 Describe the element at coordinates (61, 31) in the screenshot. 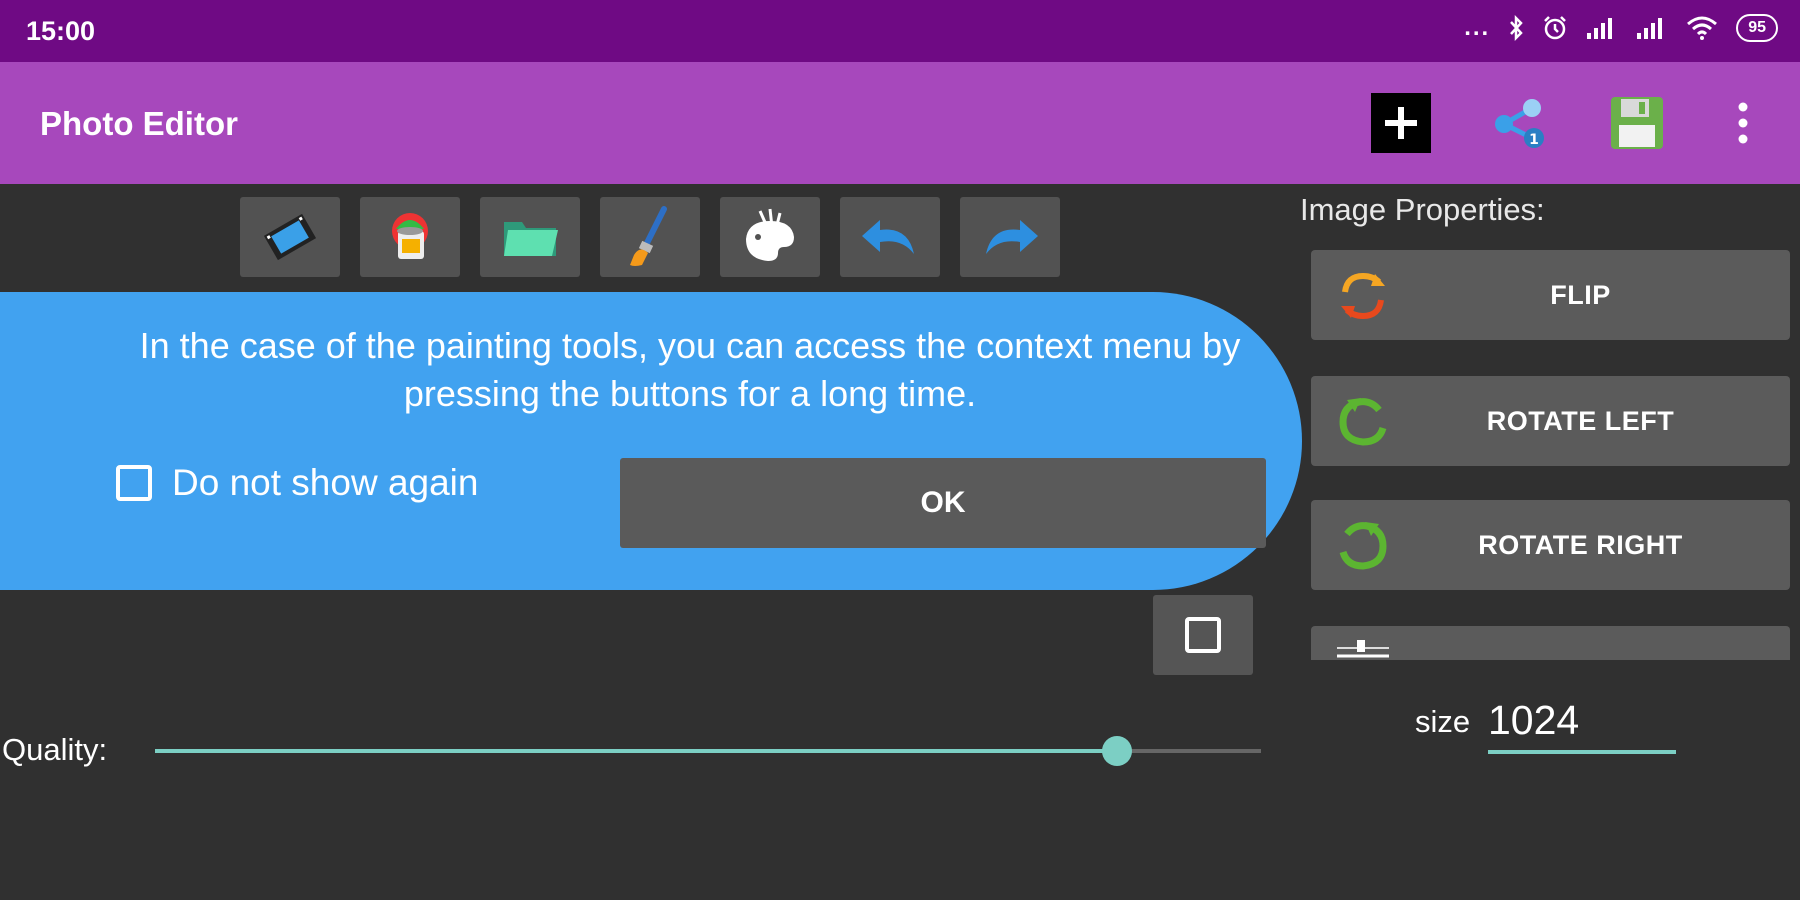

I see `status-time: 15:00` at that location.